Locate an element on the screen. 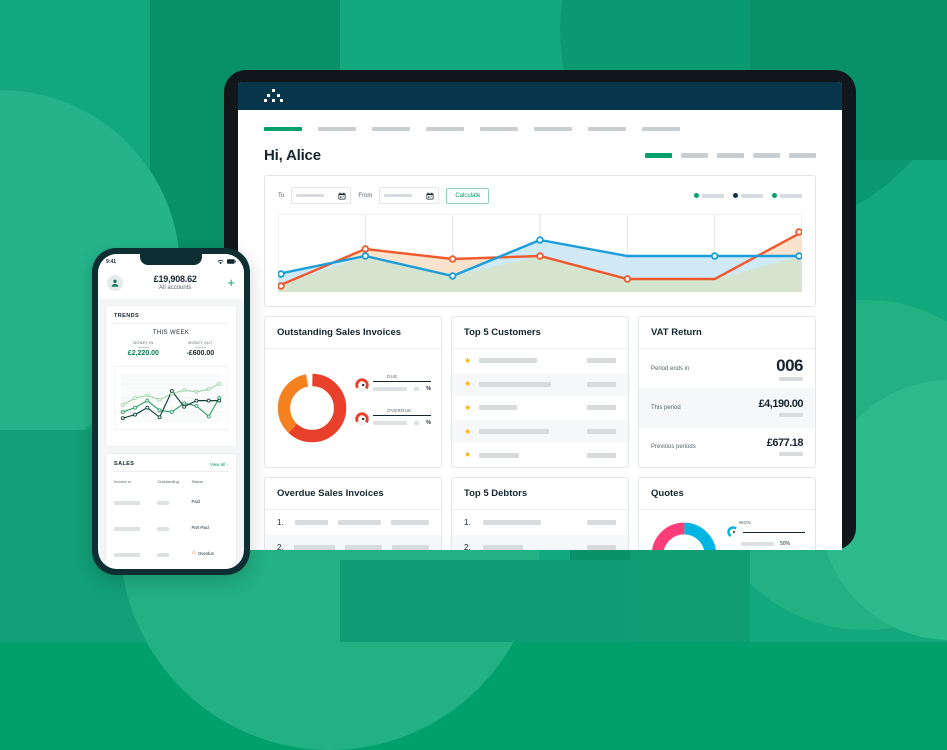  to-label: To is located at coordinates (281, 195).